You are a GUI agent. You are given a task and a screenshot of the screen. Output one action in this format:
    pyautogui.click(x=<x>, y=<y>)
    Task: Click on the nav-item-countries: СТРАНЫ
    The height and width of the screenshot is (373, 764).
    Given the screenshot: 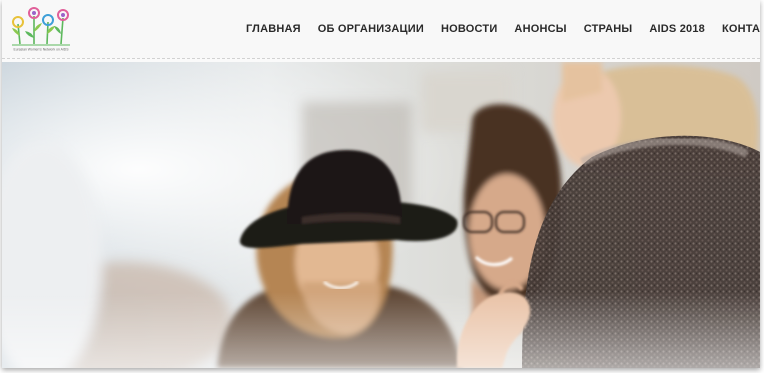 What is the action you would take?
    pyautogui.click(x=608, y=29)
    